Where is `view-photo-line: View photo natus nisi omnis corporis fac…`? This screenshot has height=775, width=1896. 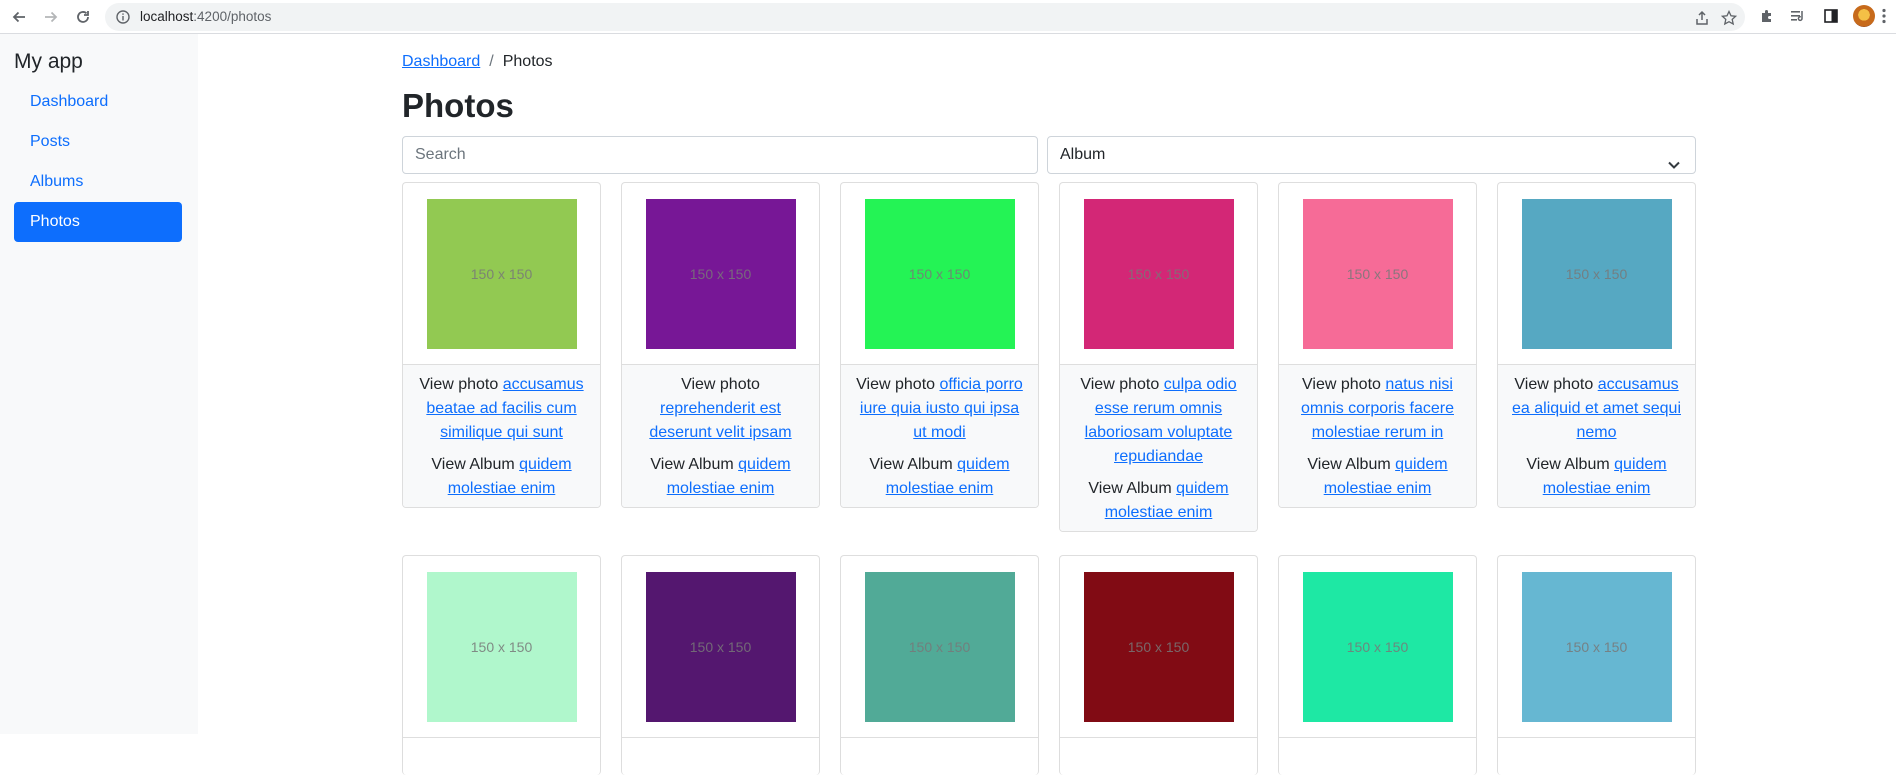
view-photo-line: View photo natus nisi omnis corporis fac… is located at coordinates (1377, 409).